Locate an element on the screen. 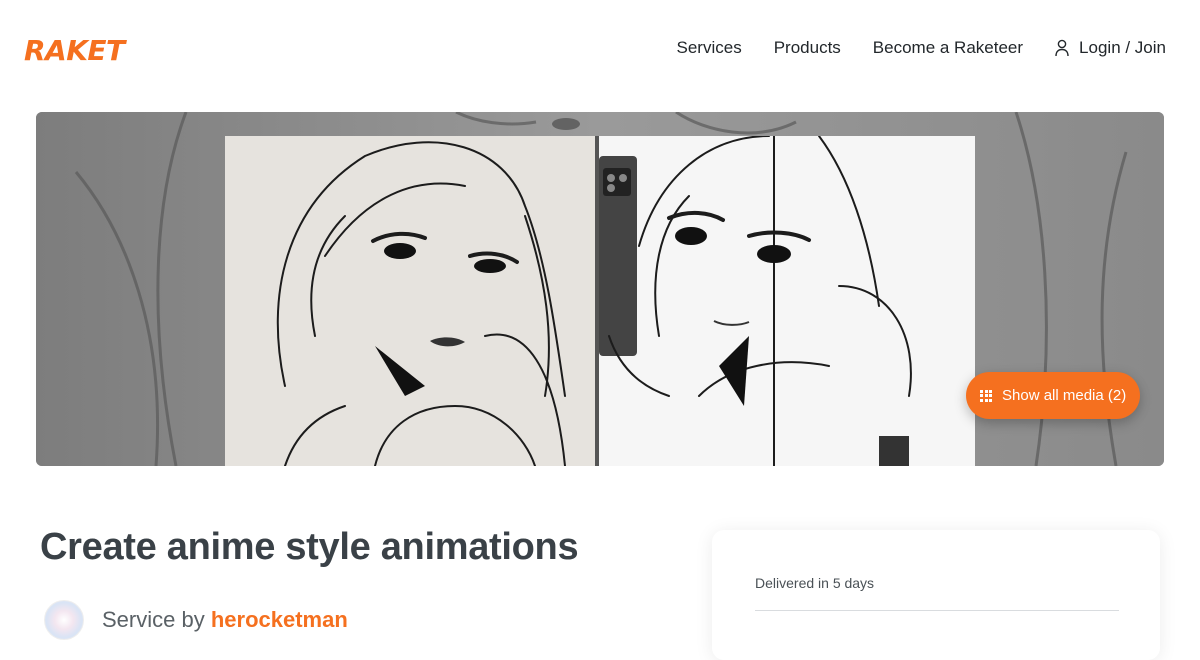 This screenshot has height=660, width=1200. user-icon is located at coordinates (1062, 48).